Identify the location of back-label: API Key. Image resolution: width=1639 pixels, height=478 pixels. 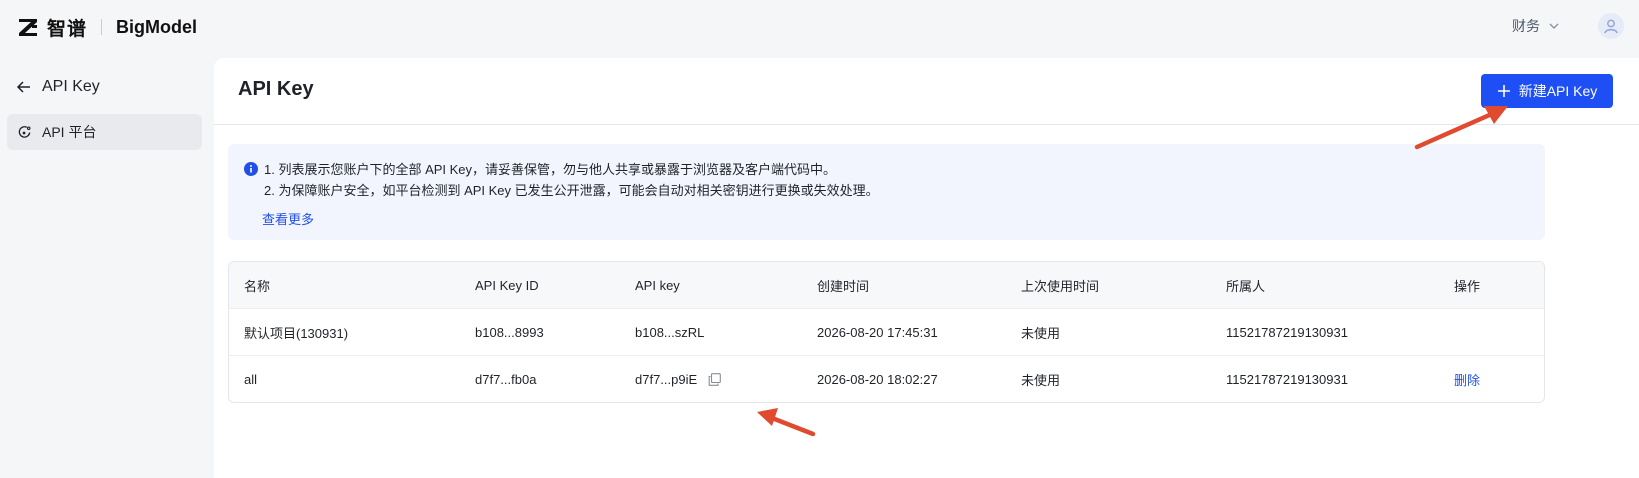
(71, 86).